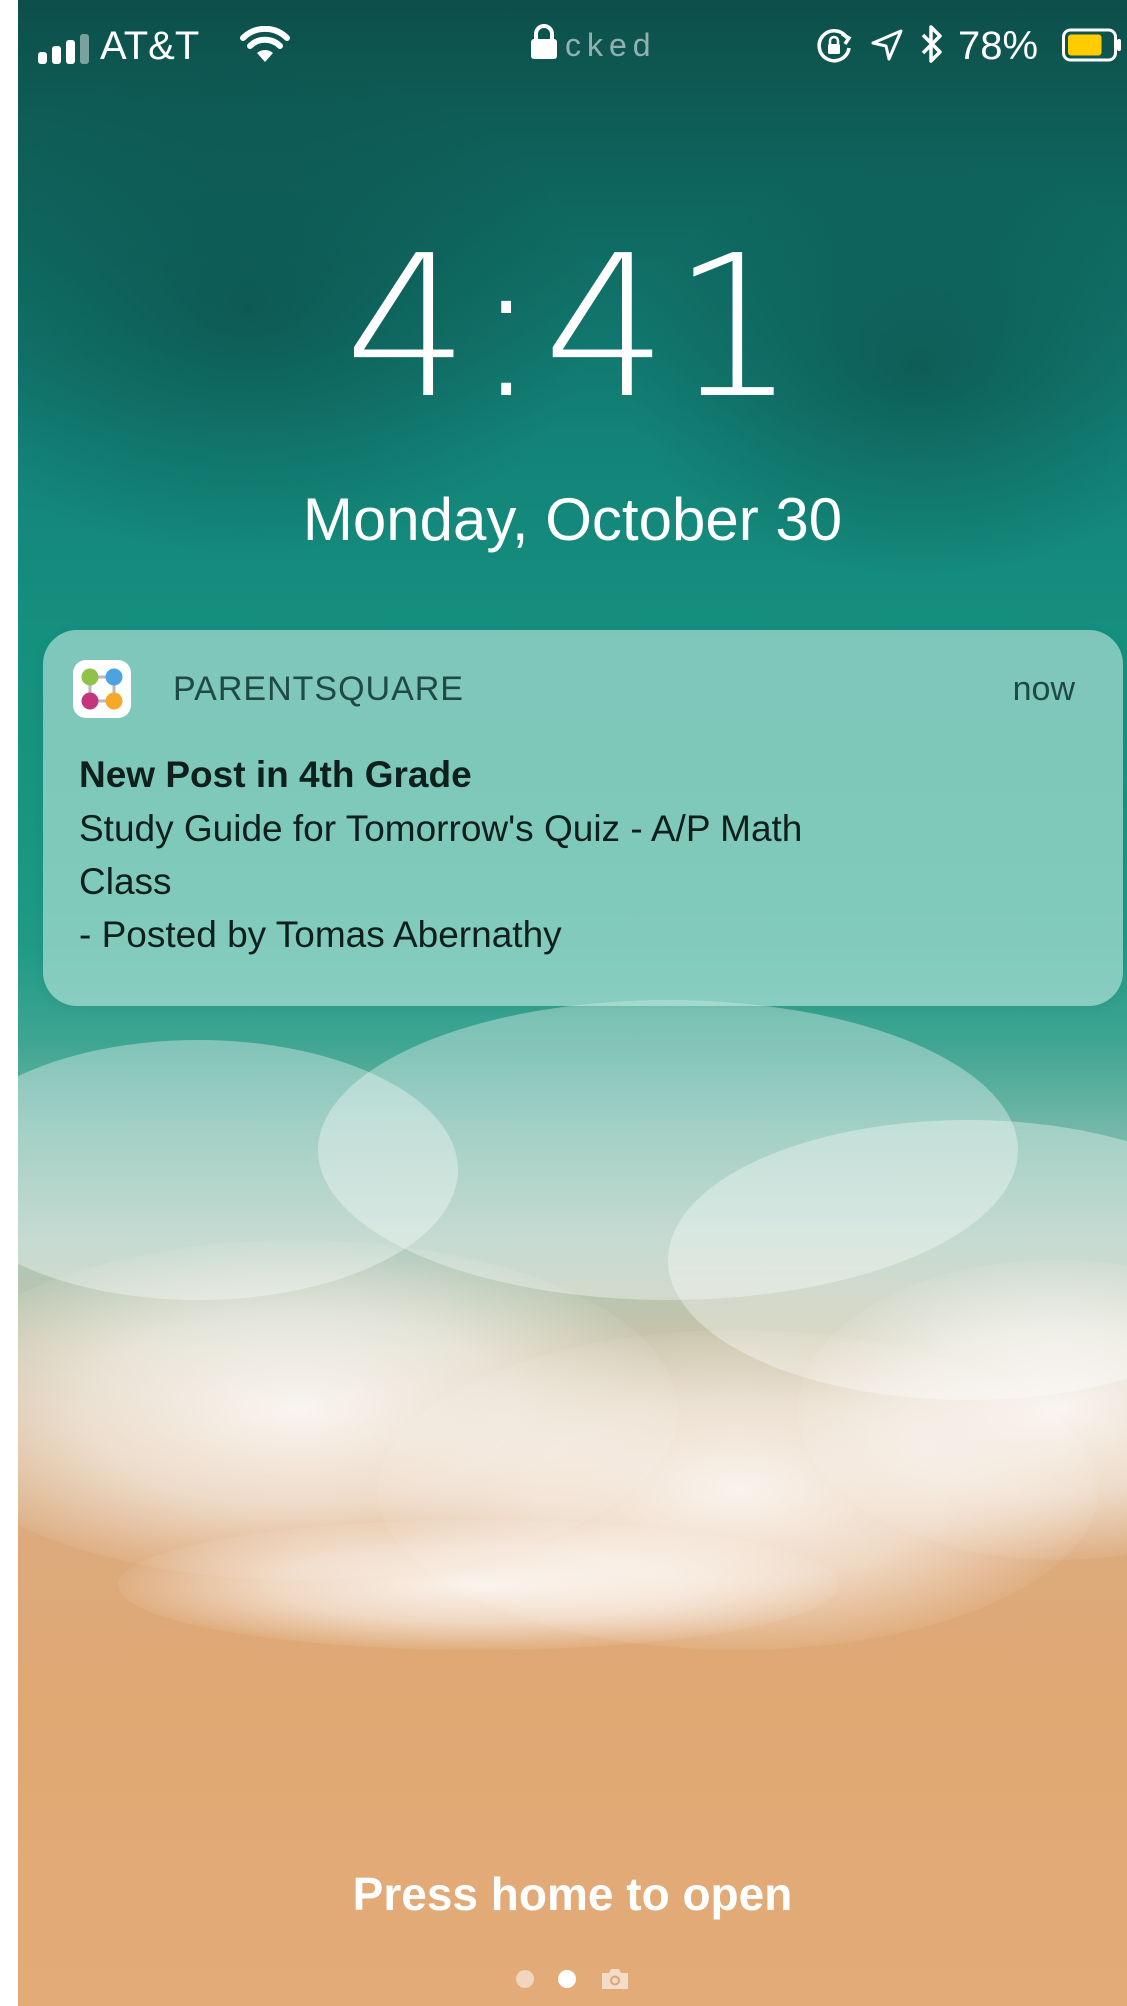 This screenshot has width=1127, height=2006. I want to click on notification-app-name: PARENTSQUARE, so click(318, 689).